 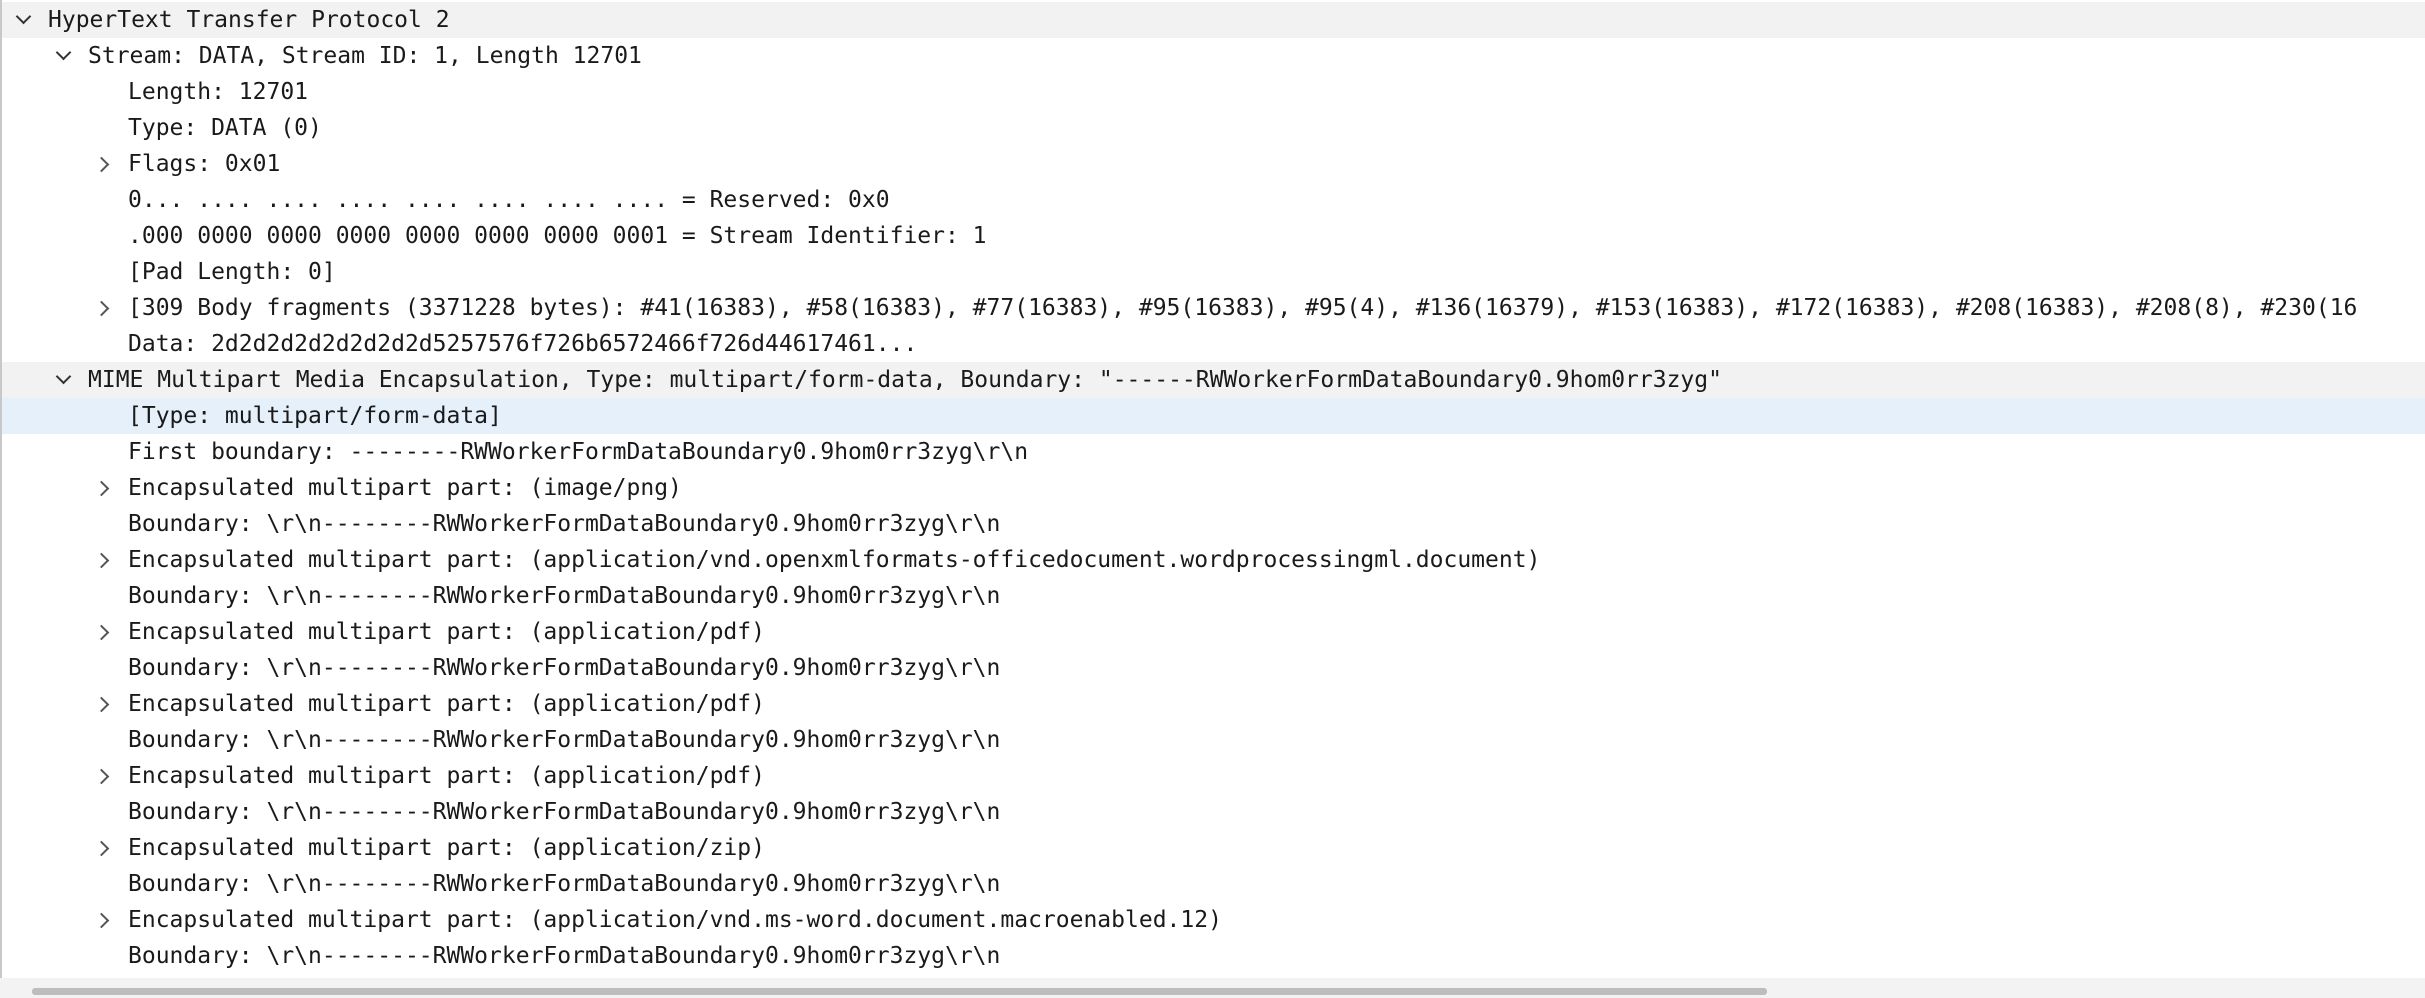 What do you see at coordinates (405, 488) in the screenshot?
I see `tree-row-label: Encapsulated multipart part: (image/png)` at bounding box center [405, 488].